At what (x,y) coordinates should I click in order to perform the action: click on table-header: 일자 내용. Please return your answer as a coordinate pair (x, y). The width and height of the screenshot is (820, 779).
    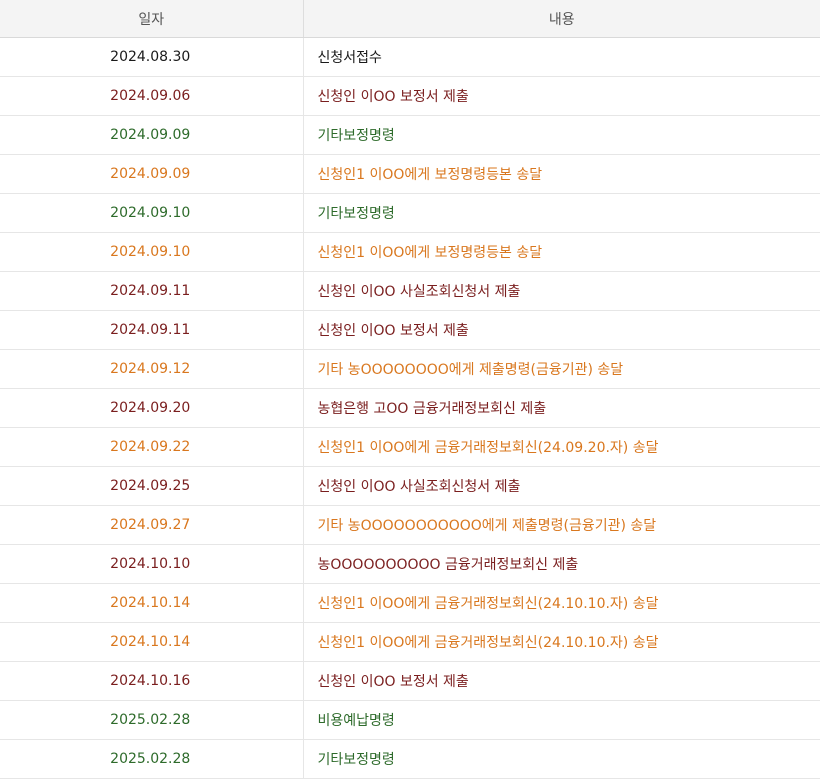
    Looking at the image, I should click on (410, 19).